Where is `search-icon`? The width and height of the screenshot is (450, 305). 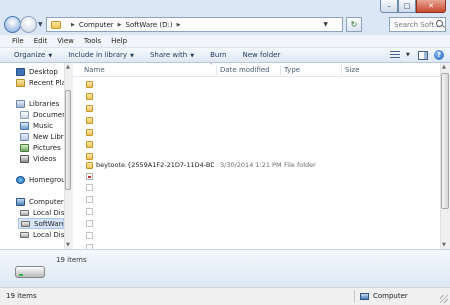
search-icon is located at coordinates (439, 23).